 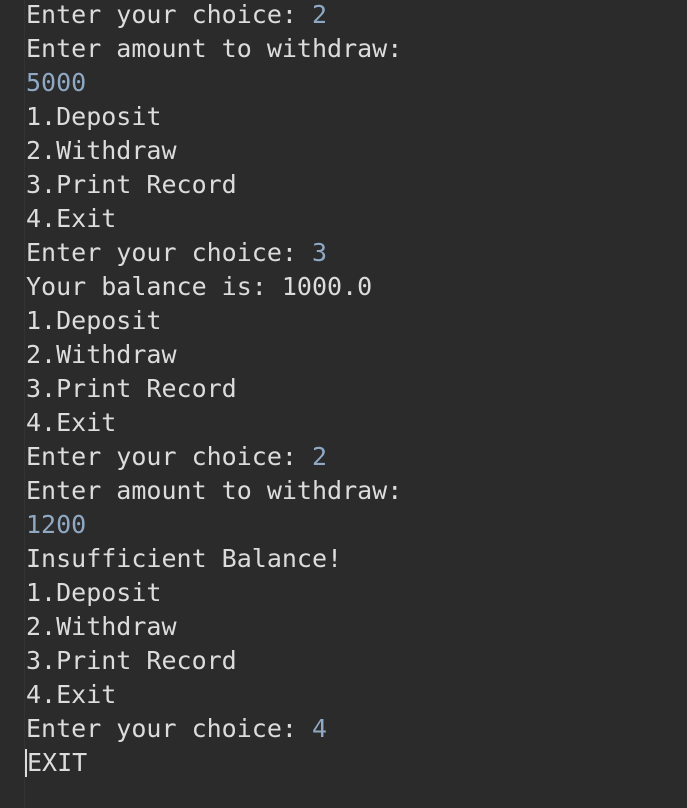 I want to click on console-line: 5000, so click(x=214, y=83).